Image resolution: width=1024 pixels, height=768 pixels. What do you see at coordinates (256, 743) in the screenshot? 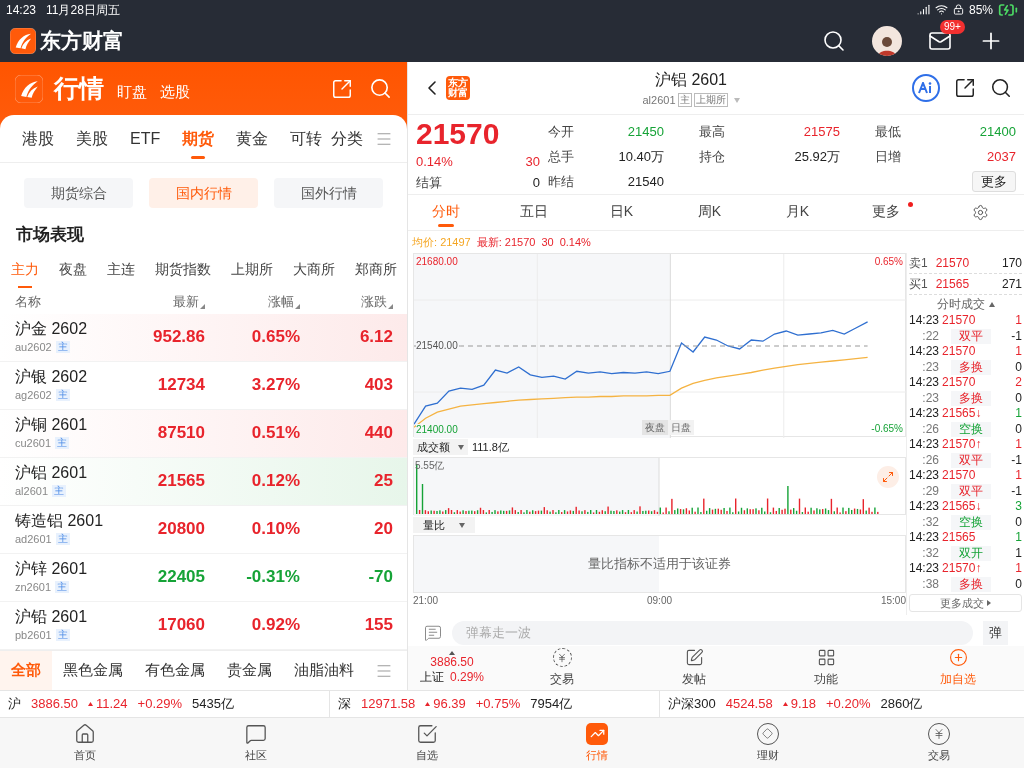
I see `nav-tab: 社区` at bounding box center [256, 743].